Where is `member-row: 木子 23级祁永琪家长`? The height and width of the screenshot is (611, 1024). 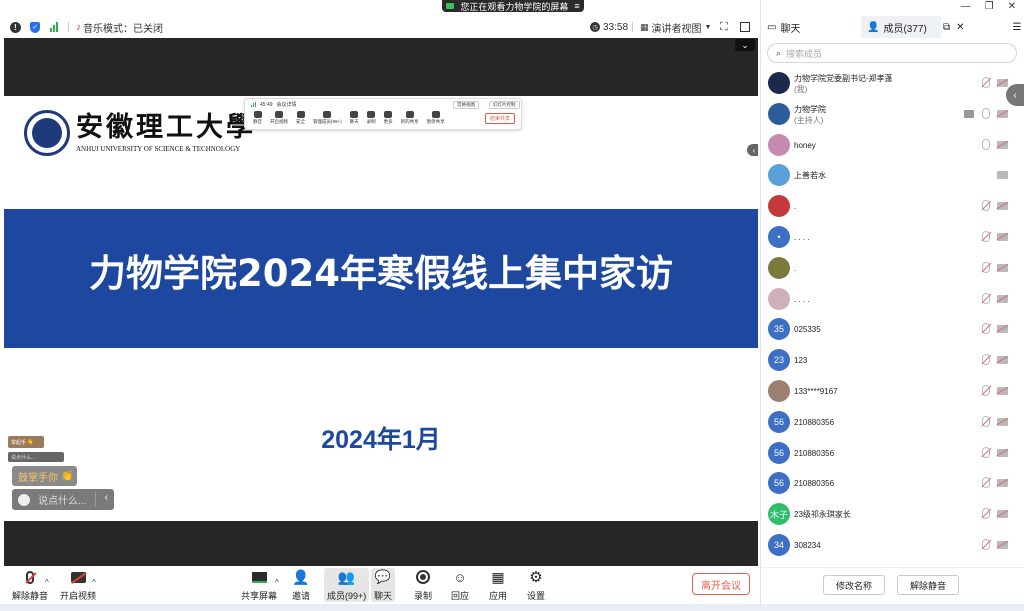
member-row: 木子 23级祁永琪家长 is located at coordinates (892, 514).